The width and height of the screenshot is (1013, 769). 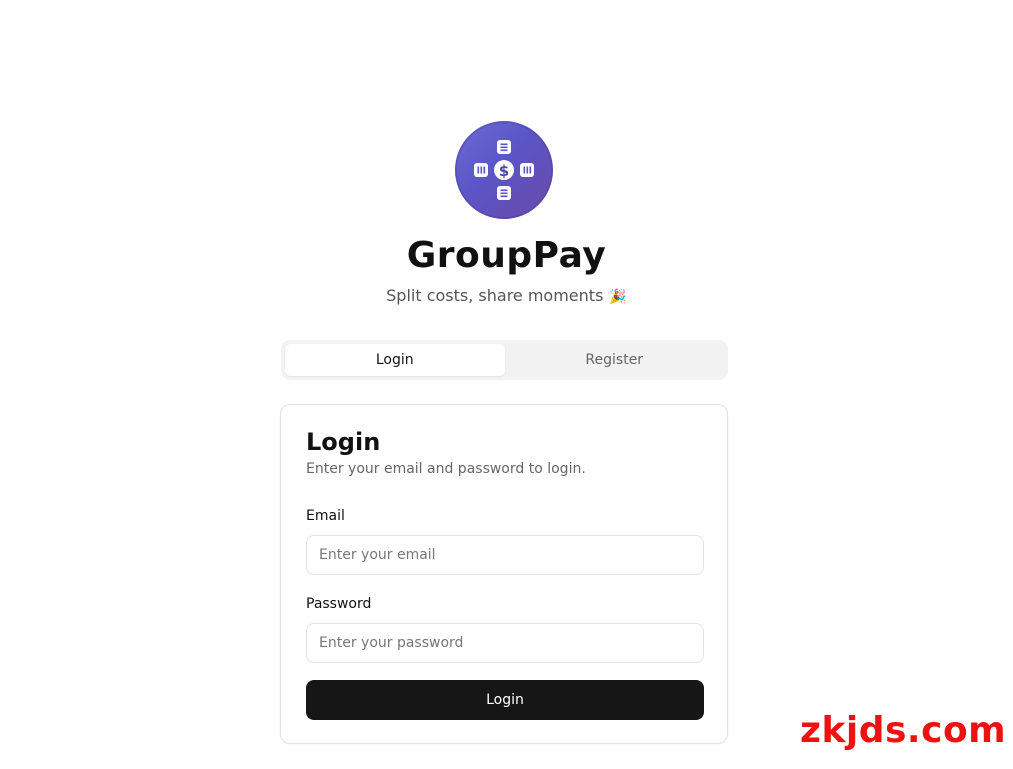 What do you see at coordinates (505, 700) in the screenshot?
I see `login-button: Login` at bounding box center [505, 700].